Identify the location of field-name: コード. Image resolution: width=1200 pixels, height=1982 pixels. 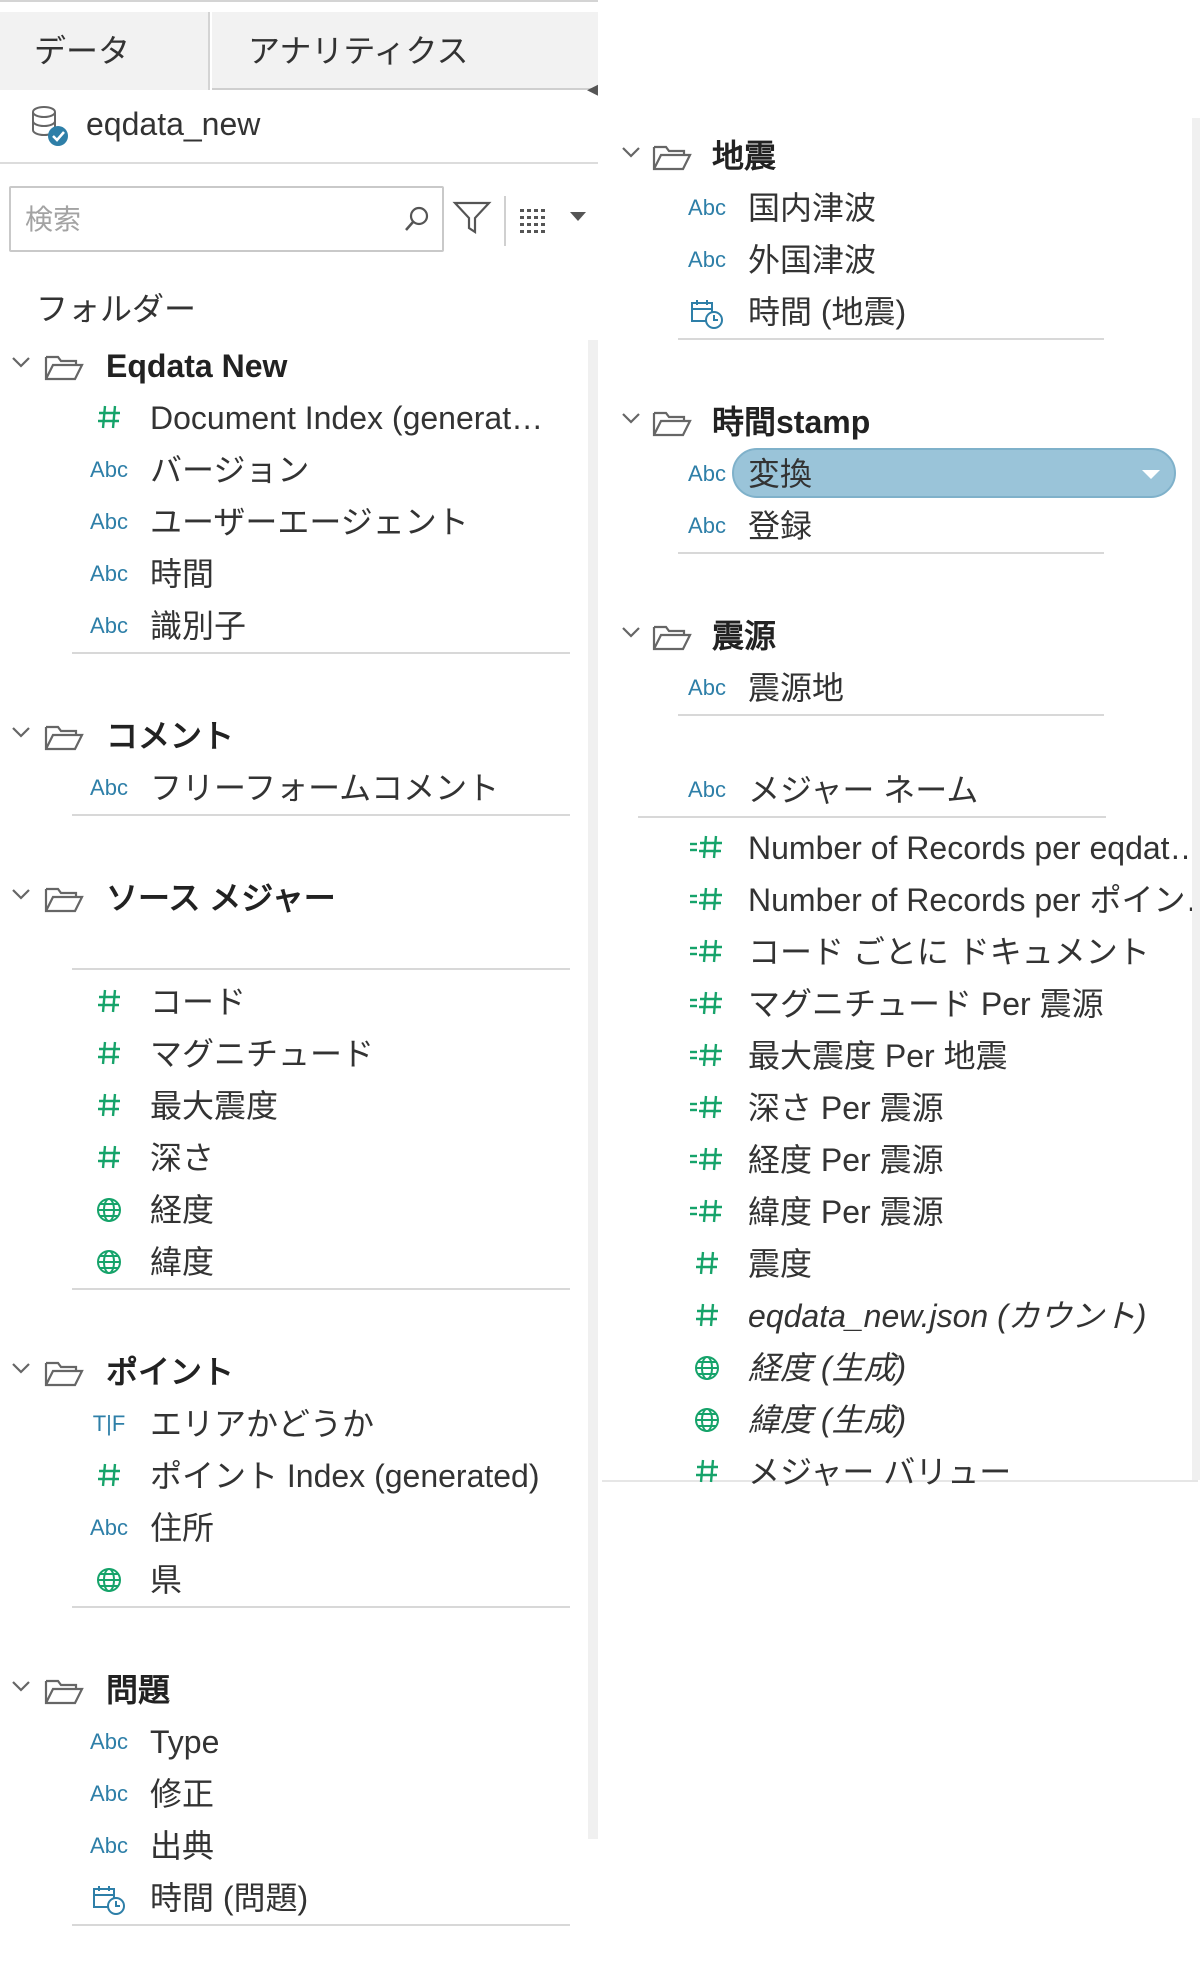
(198, 1002).